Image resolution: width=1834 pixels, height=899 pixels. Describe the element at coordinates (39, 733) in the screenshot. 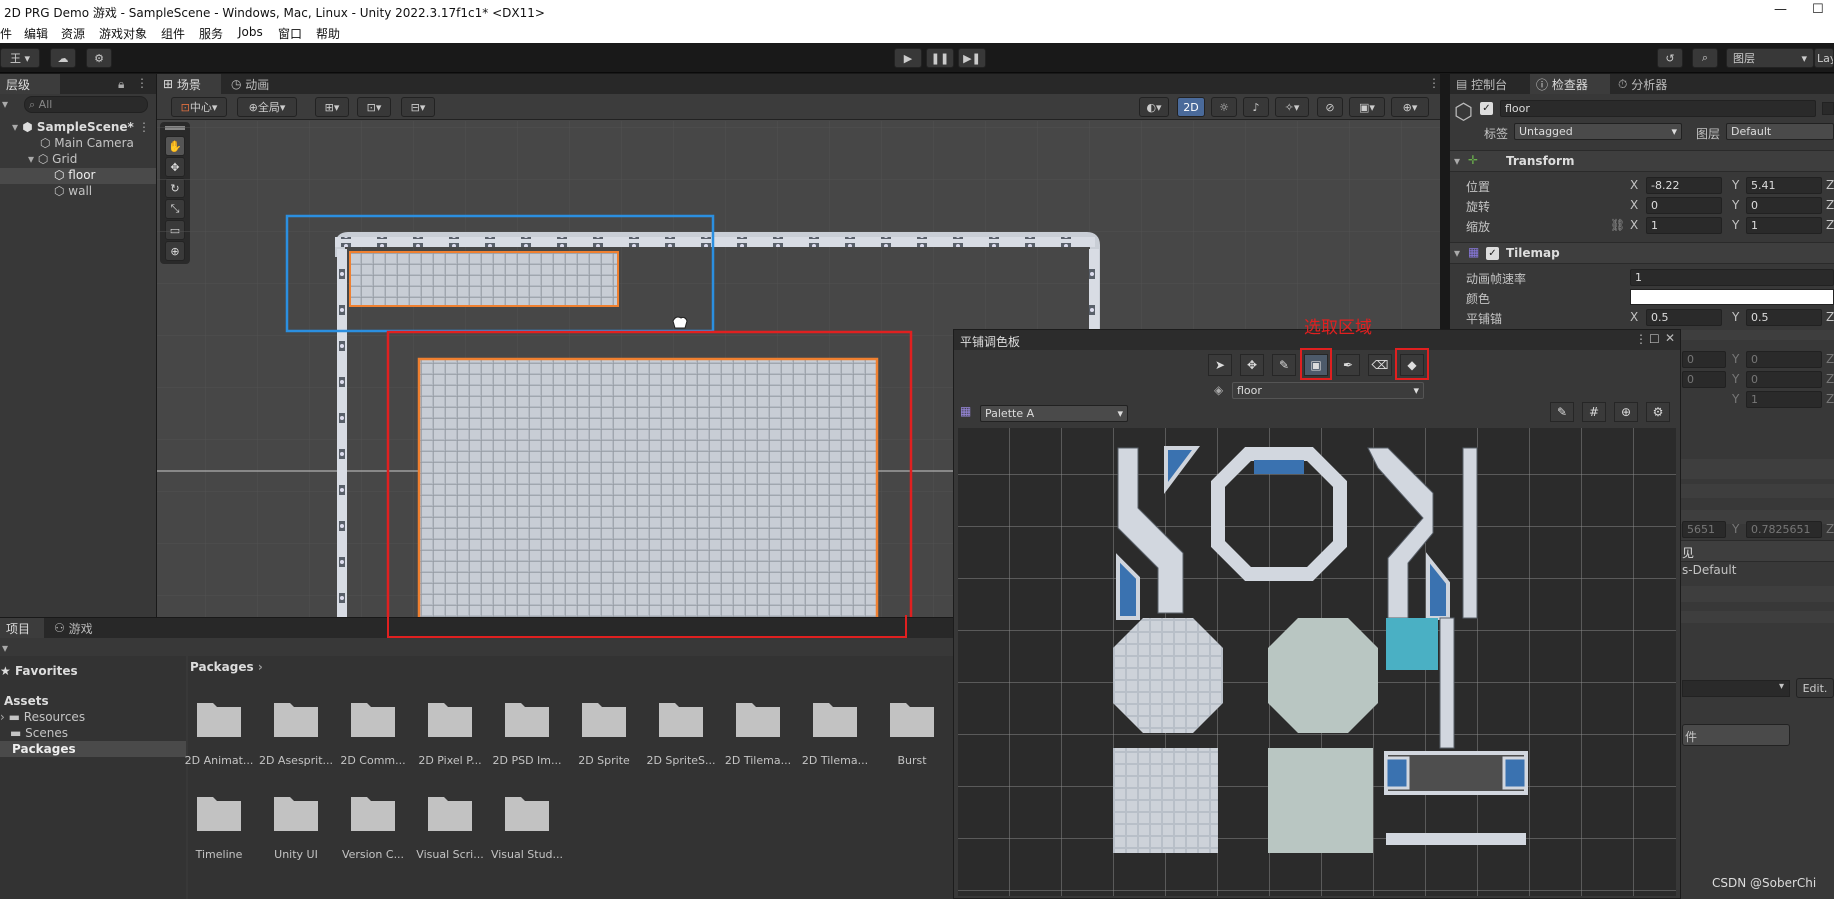

I see `tree-scenes: ▬ Scenes` at that location.